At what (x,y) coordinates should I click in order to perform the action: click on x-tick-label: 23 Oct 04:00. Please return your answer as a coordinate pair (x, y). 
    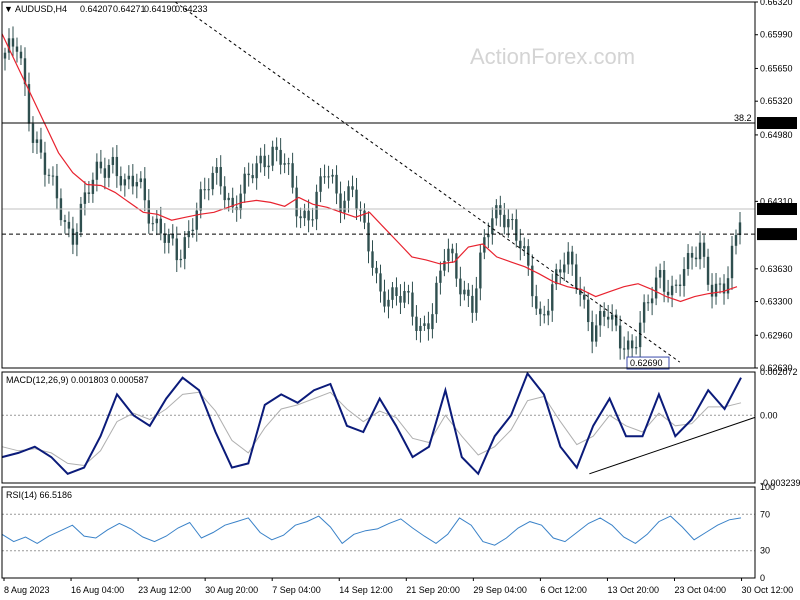
    Looking at the image, I should click on (701, 590).